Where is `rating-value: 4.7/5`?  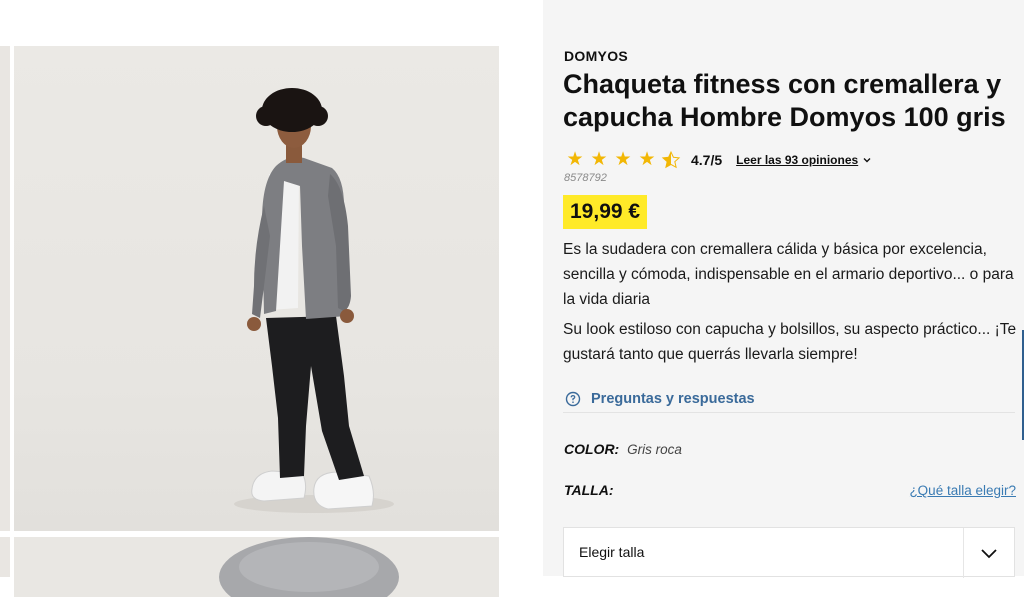
rating-value: 4.7/5 is located at coordinates (707, 160).